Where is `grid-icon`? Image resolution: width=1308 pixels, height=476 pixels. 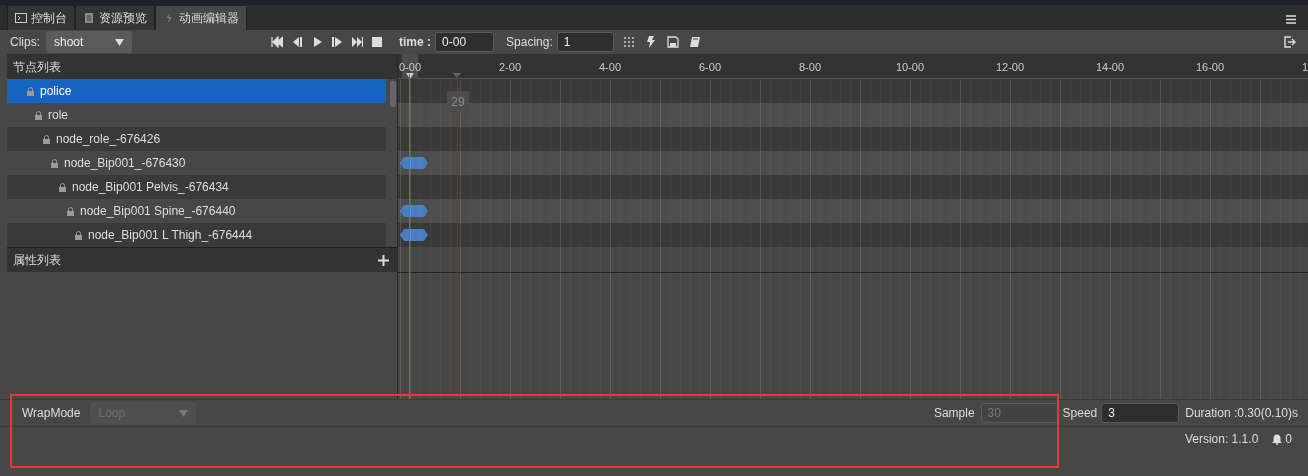
grid-icon is located at coordinates (628, 42).